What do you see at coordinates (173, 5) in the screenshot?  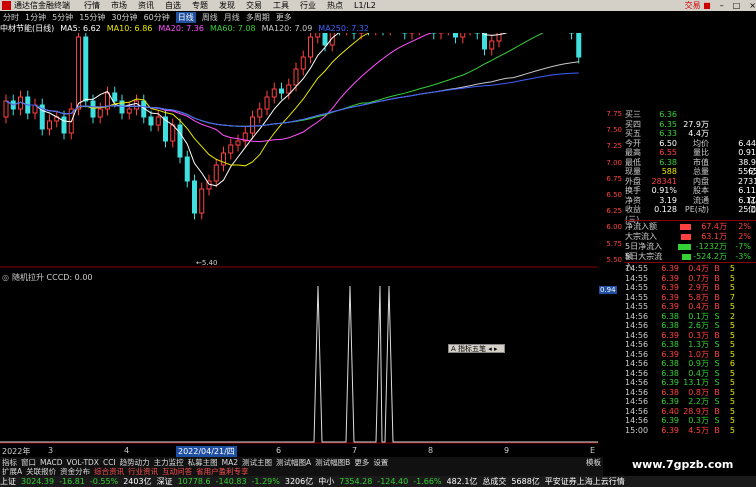 I see `menu-item: 自选` at bounding box center [173, 5].